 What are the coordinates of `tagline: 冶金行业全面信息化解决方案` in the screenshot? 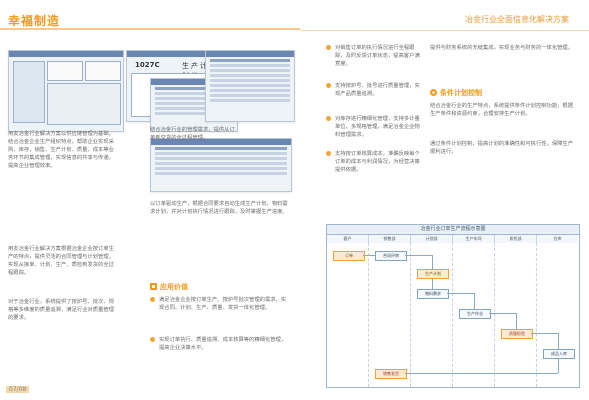 It's located at (517, 19).